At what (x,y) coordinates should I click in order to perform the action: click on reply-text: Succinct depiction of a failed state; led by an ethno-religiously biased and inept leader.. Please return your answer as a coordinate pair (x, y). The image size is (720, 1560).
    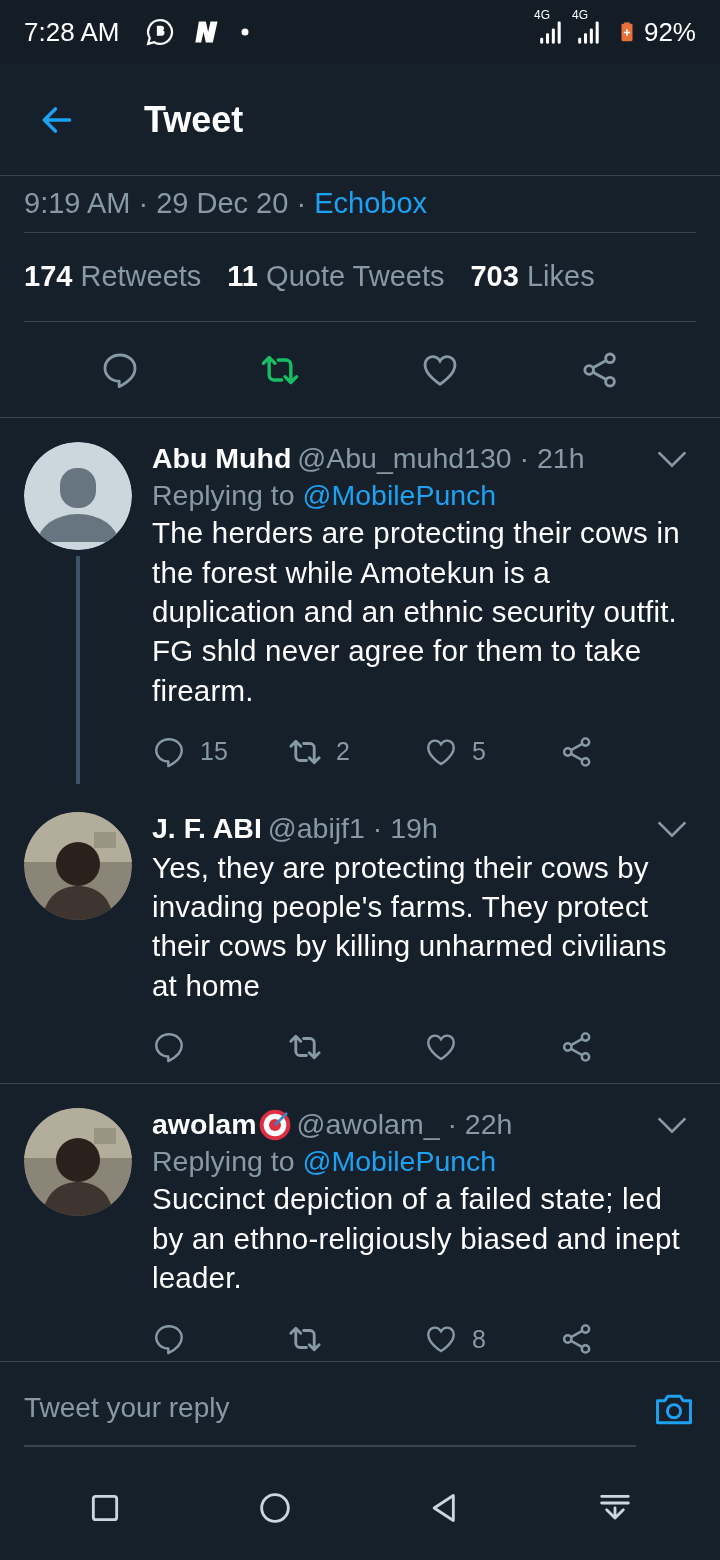
    Looking at the image, I should click on (416, 1238).